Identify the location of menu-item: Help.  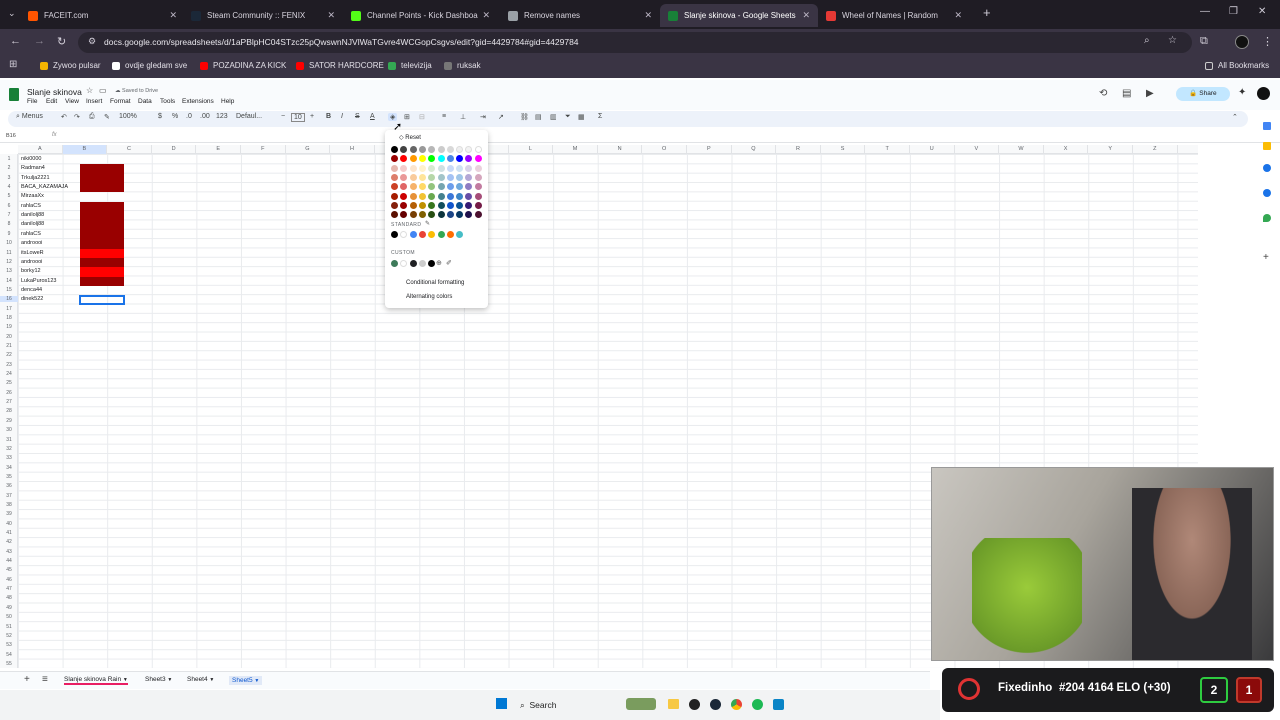
(227, 101).